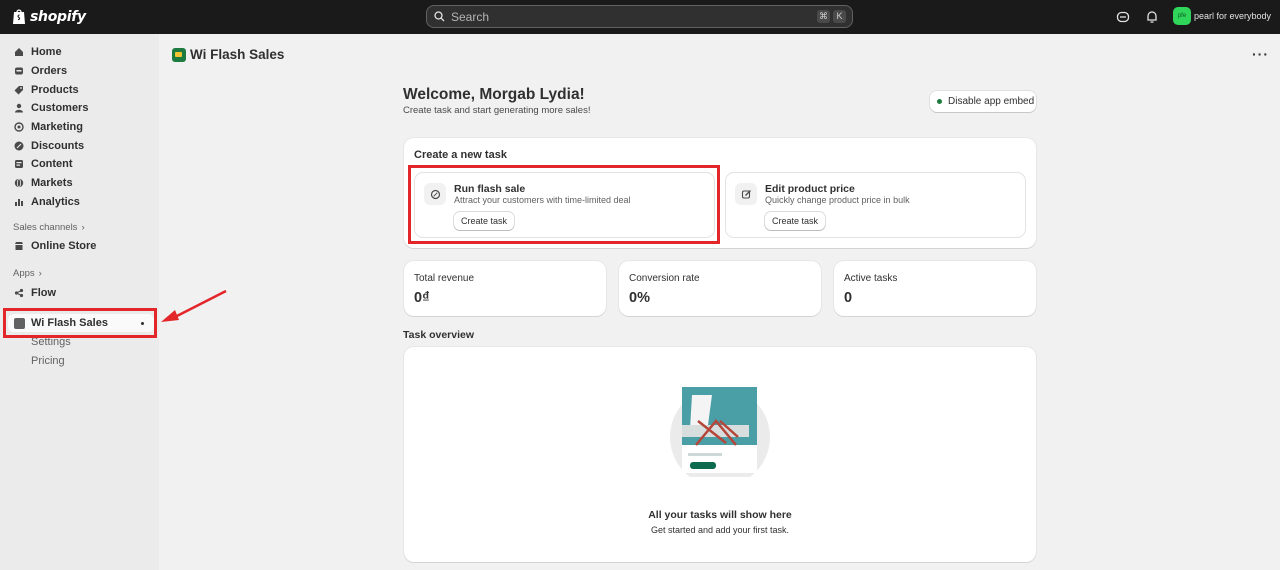 Image resolution: width=1280 pixels, height=570 pixels. What do you see at coordinates (237, 54) in the screenshot?
I see `app-title: Wi Flash Sales` at bounding box center [237, 54].